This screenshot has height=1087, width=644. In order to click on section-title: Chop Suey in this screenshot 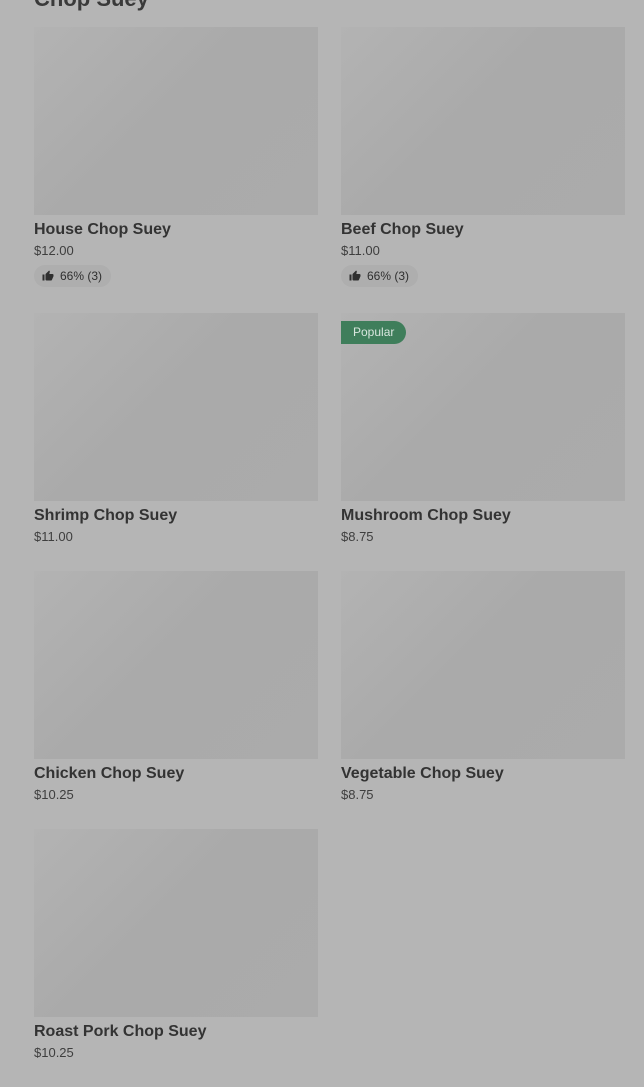, I will do `click(91, 6)`.